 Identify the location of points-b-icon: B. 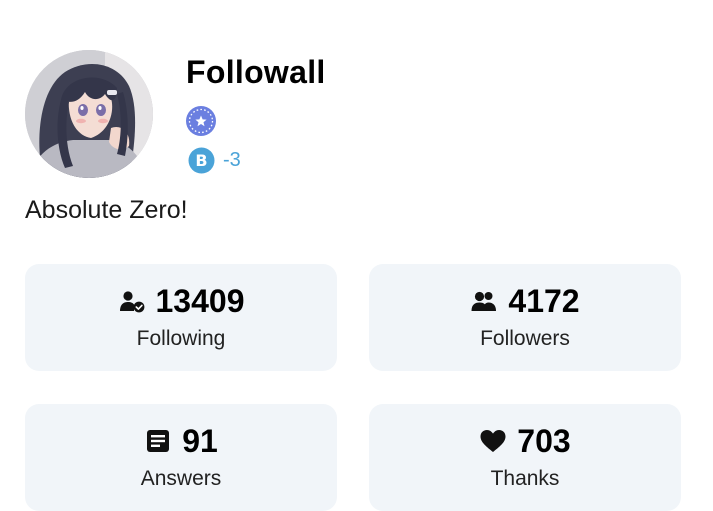
(201, 160).